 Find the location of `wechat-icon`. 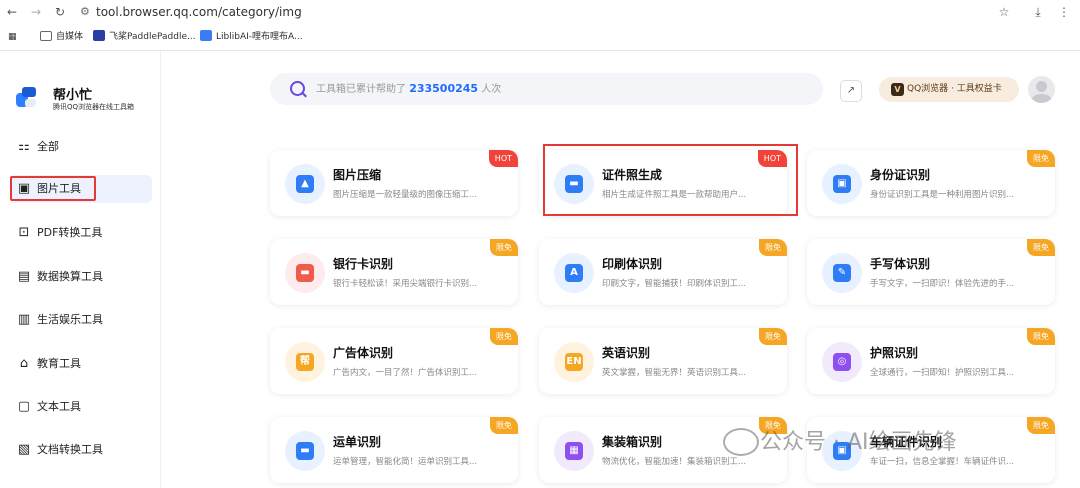

wechat-icon is located at coordinates (741, 442).